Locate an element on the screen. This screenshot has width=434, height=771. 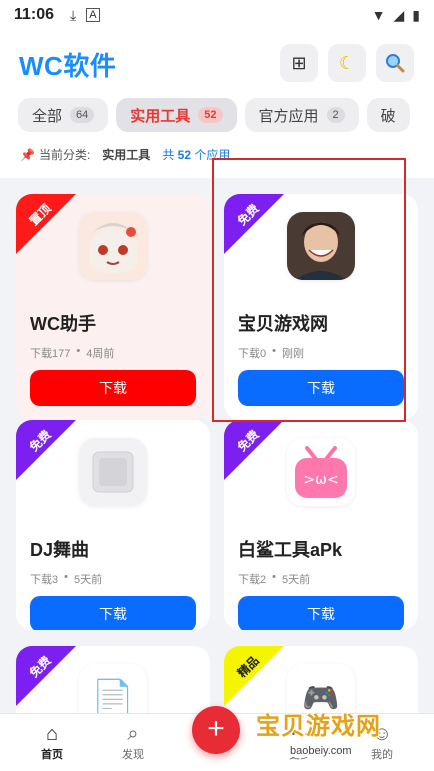
wifi-icon: ▼ is located at coordinates (378, 15).